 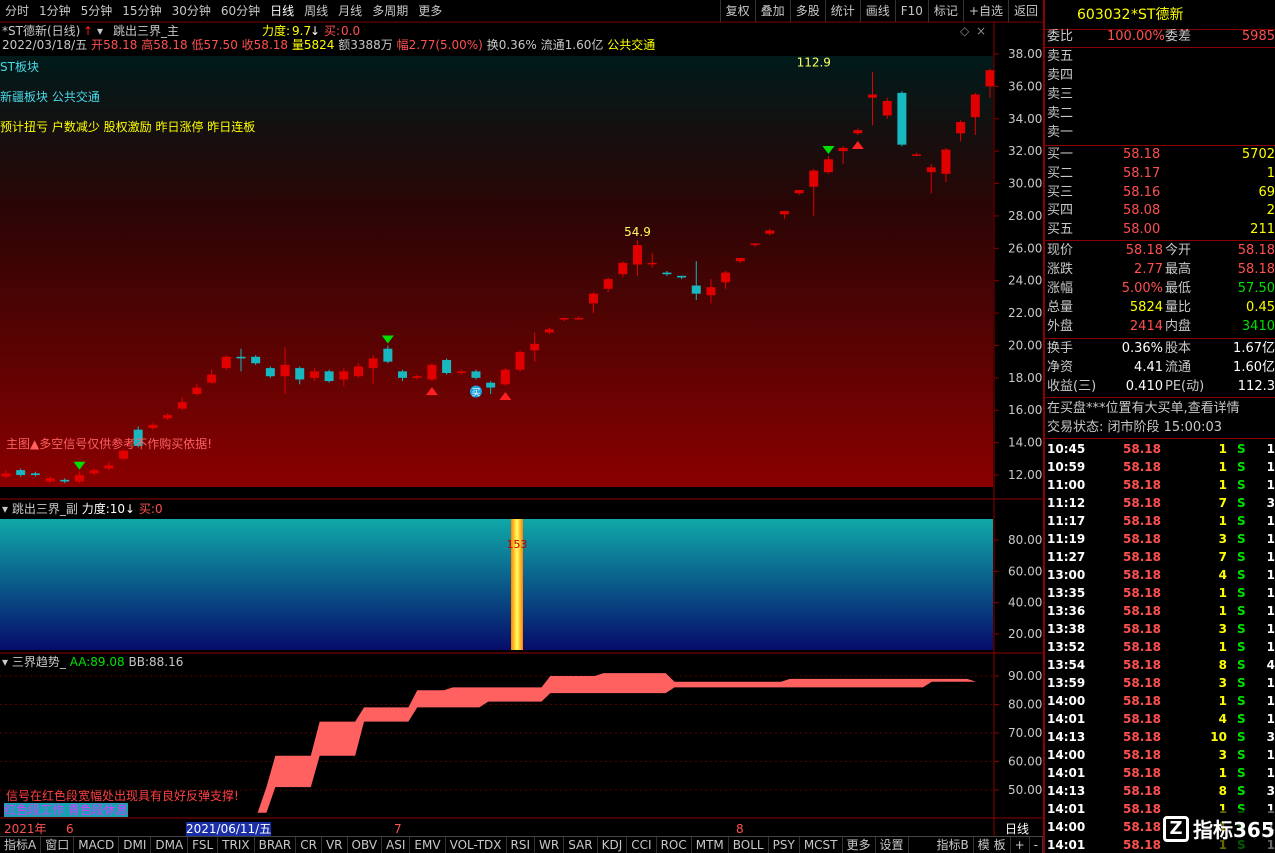 I want to click on buy-price: 58.16, so click(x=1142, y=192).